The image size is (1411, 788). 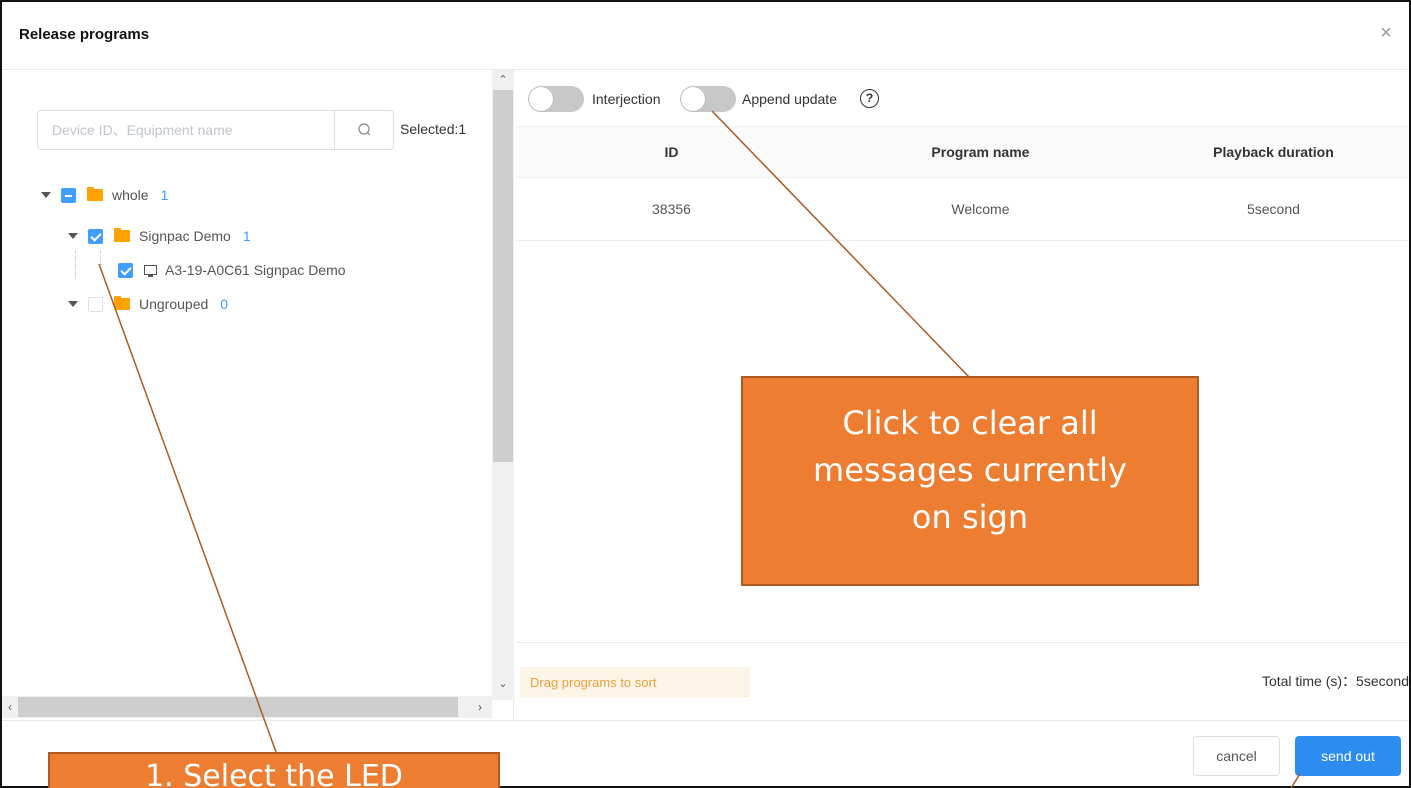 I want to click on interjection-toggle, so click(x=556, y=99).